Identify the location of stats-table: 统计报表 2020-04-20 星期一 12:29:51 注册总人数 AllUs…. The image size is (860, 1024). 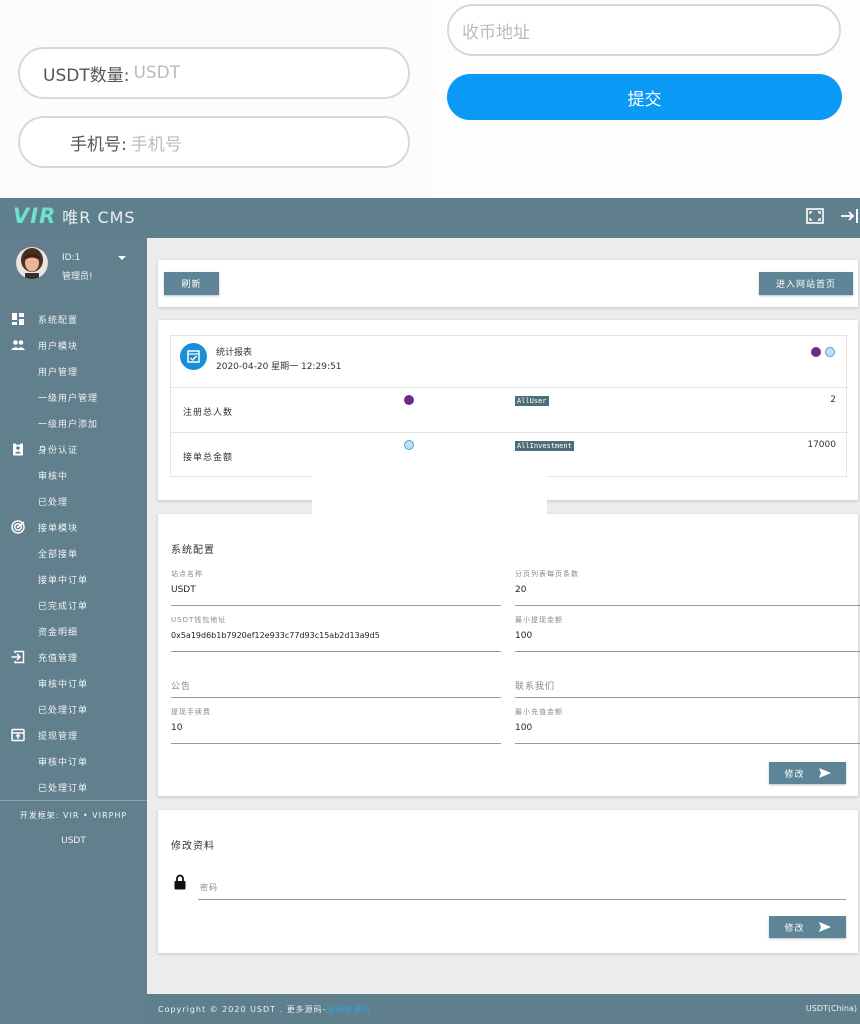
(509, 406).